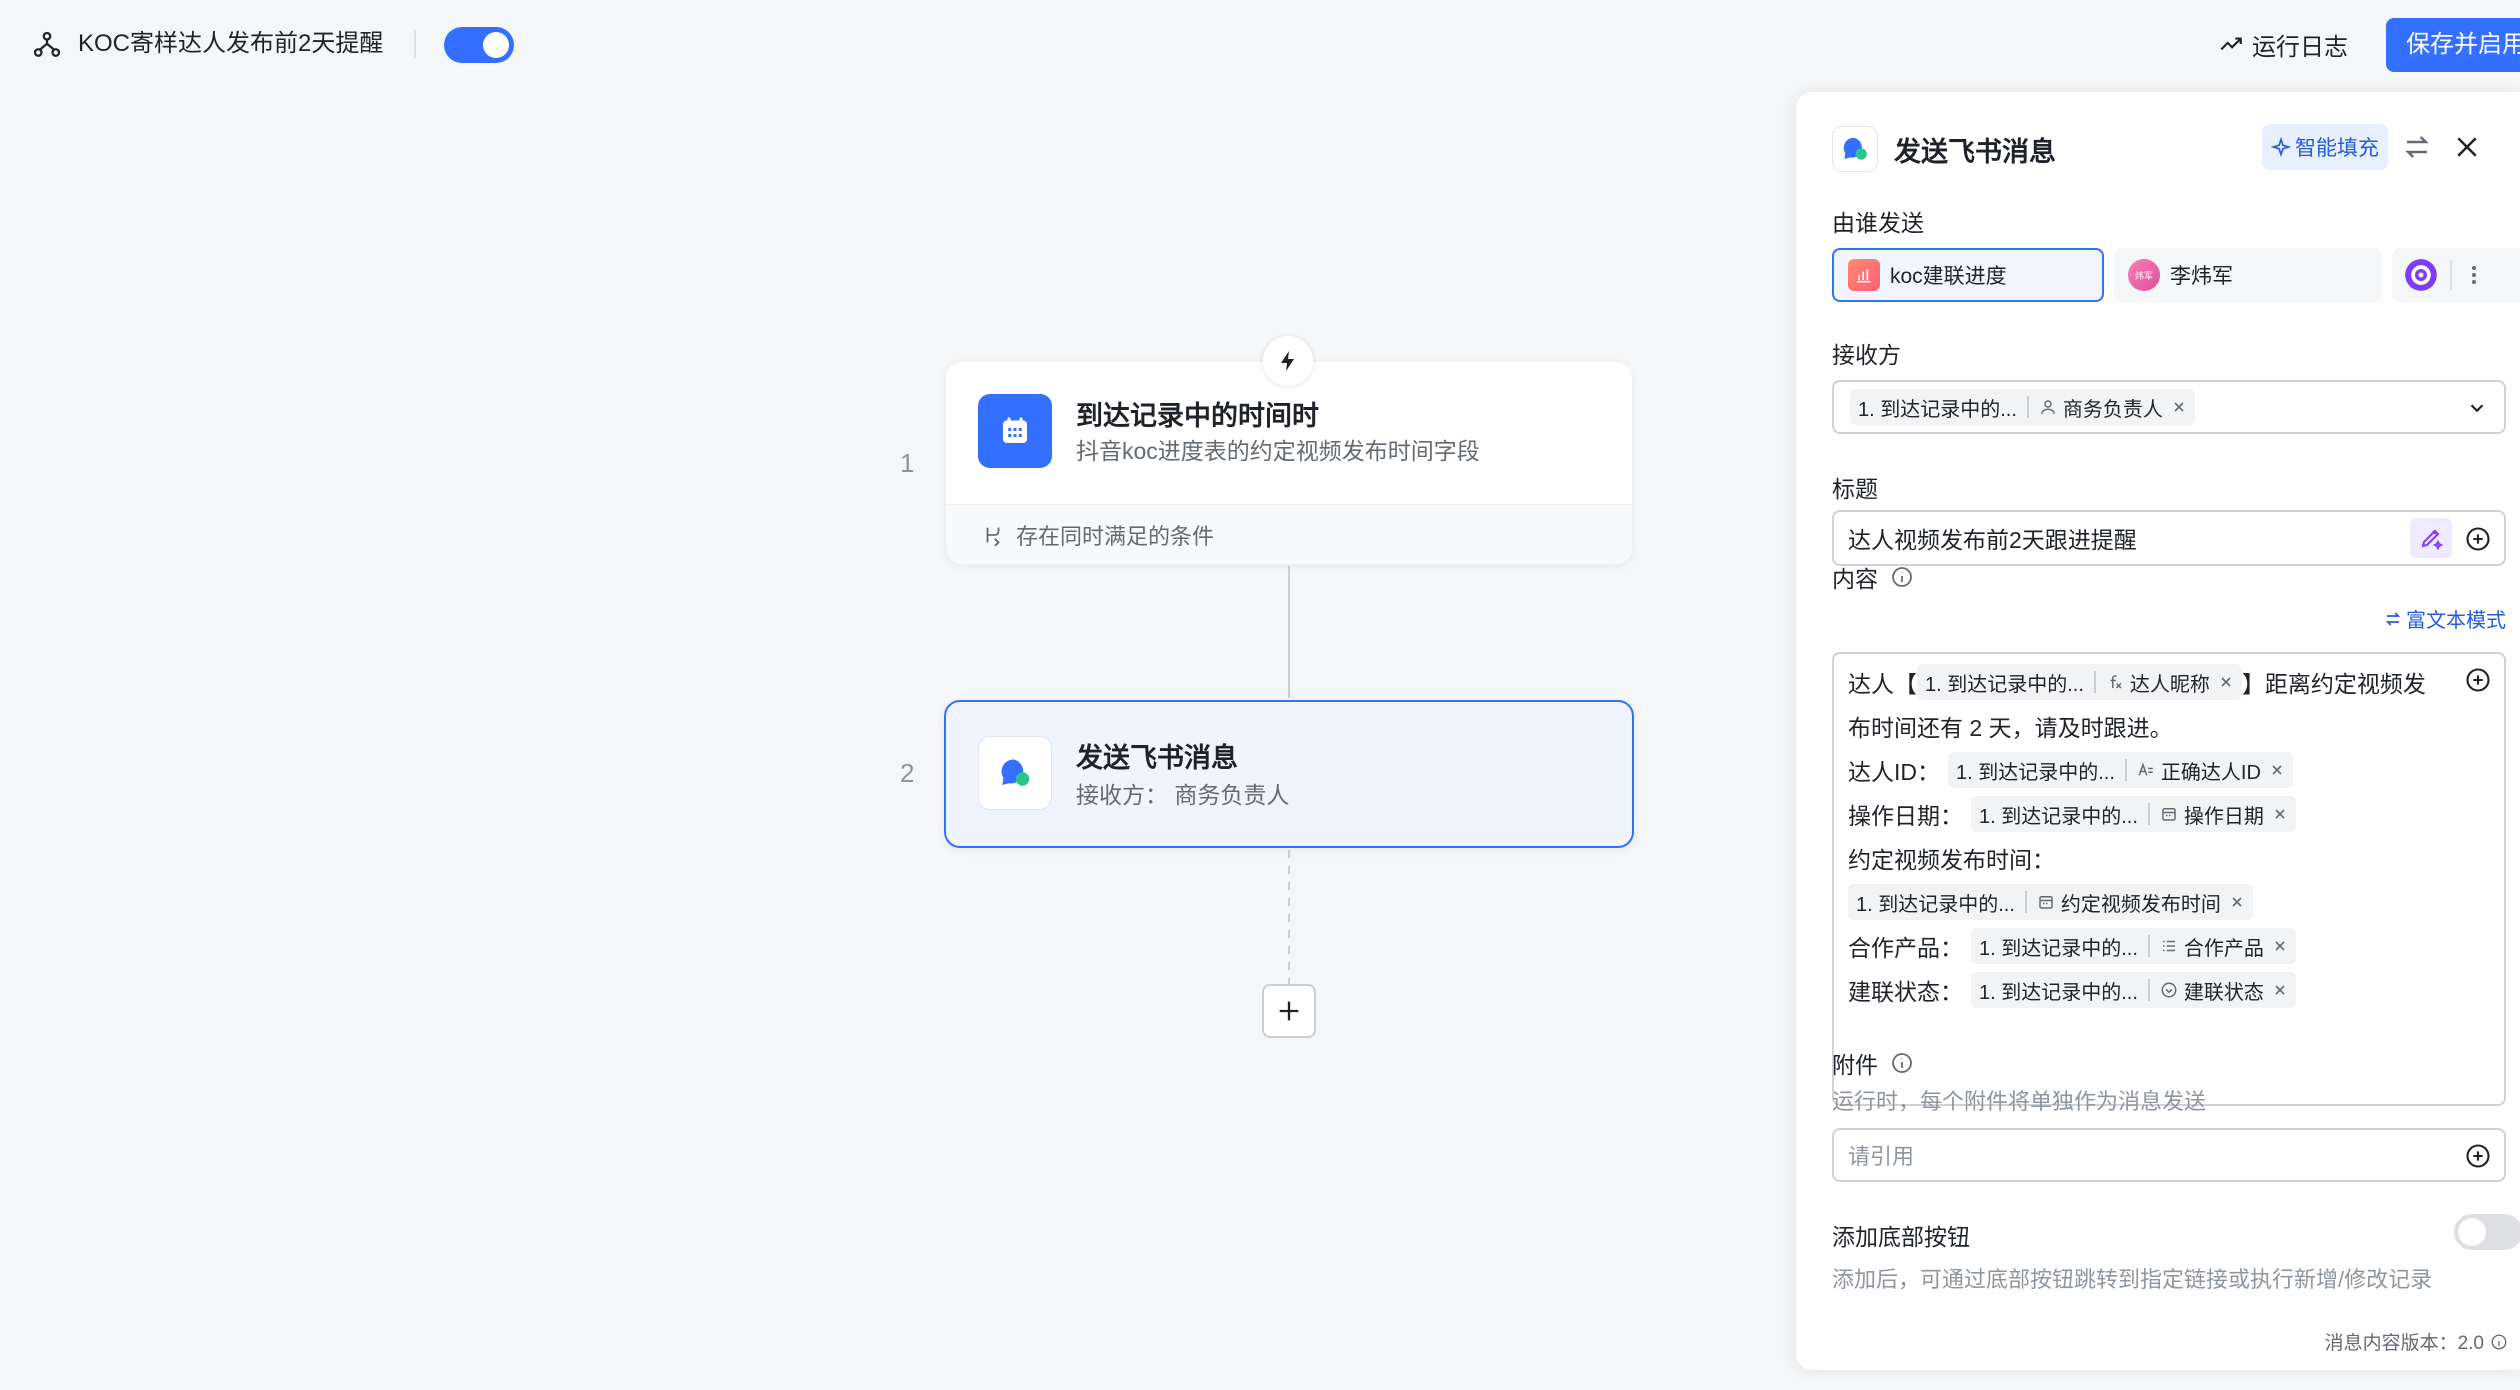 Image resolution: width=2520 pixels, height=1390 pixels. Describe the element at coordinates (1882, 684) in the screenshot. I see `content-text: 达人【` at that location.